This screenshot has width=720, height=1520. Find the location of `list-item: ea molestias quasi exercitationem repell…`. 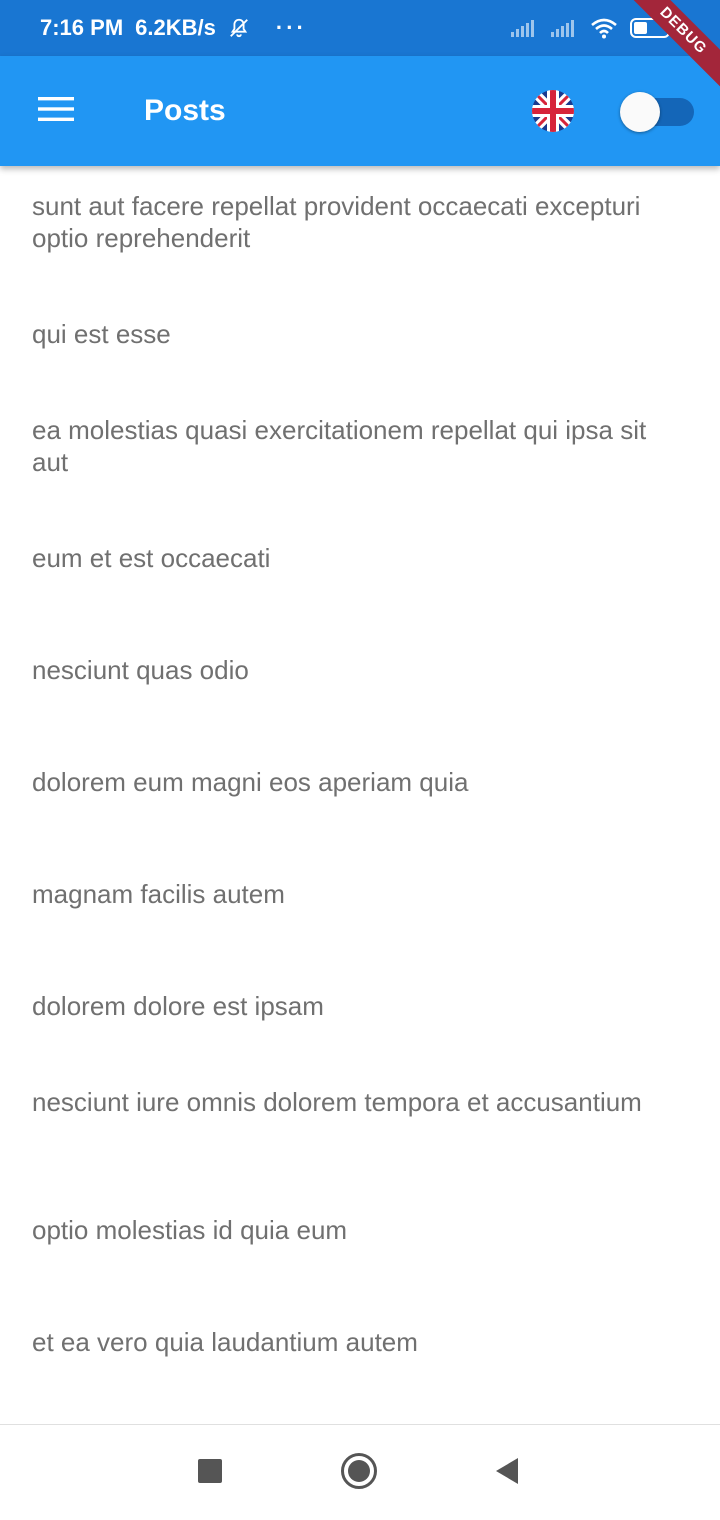

list-item: ea molestias quasi exercitationem repell… is located at coordinates (357, 446).